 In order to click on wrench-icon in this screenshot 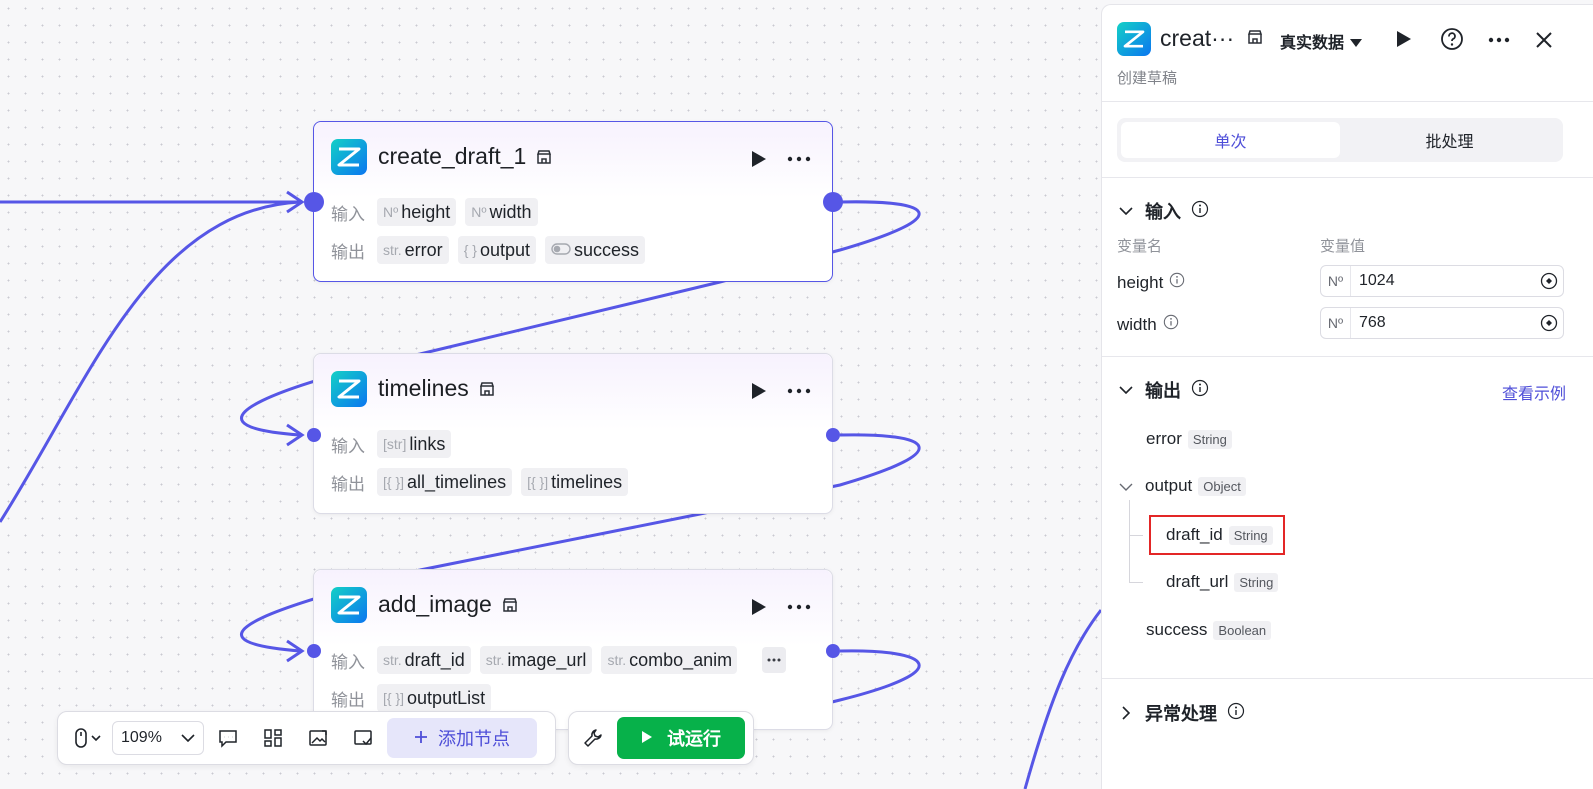, I will do `click(593, 738)`.